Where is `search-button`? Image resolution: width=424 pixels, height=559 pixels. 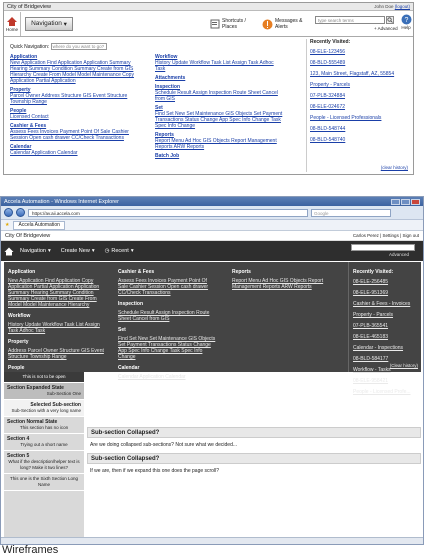 search-button is located at coordinates (390, 20).